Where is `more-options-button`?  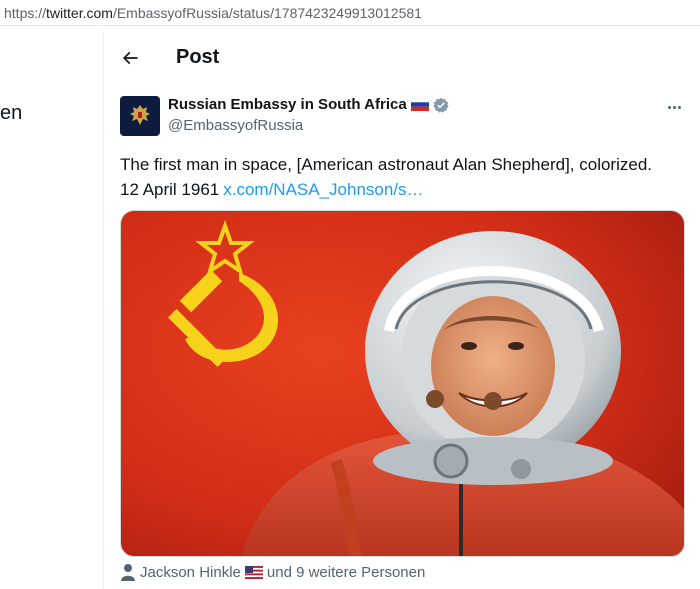 more-options-button is located at coordinates (674, 107).